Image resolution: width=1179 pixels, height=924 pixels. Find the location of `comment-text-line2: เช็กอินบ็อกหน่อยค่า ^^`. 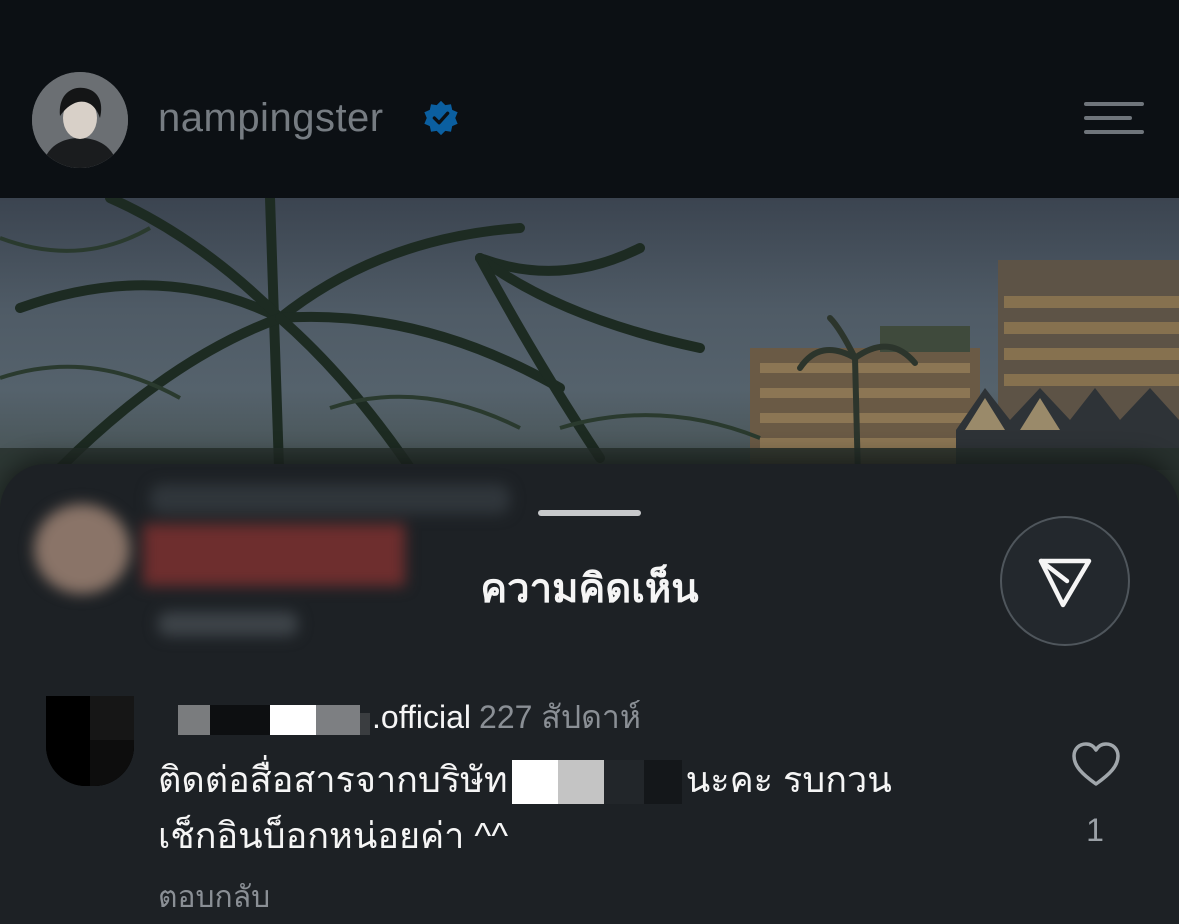

comment-text-line2: เช็กอินบ็อกหน่อยค่า ^^ is located at coordinates (333, 835).